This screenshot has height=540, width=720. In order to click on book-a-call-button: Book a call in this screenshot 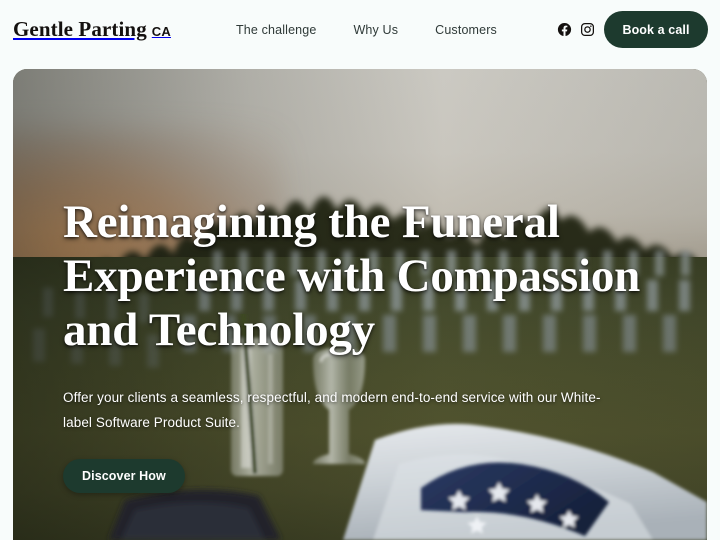, I will do `click(656, 29)`.